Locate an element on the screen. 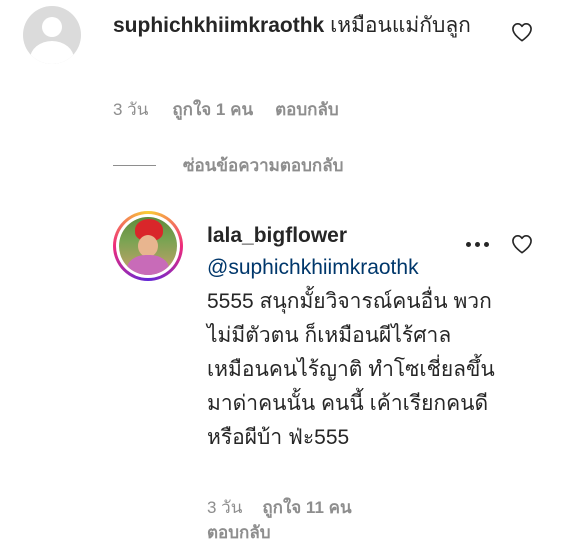 The image size is (574, 556). divider-line is located at coordinates (134, 165).